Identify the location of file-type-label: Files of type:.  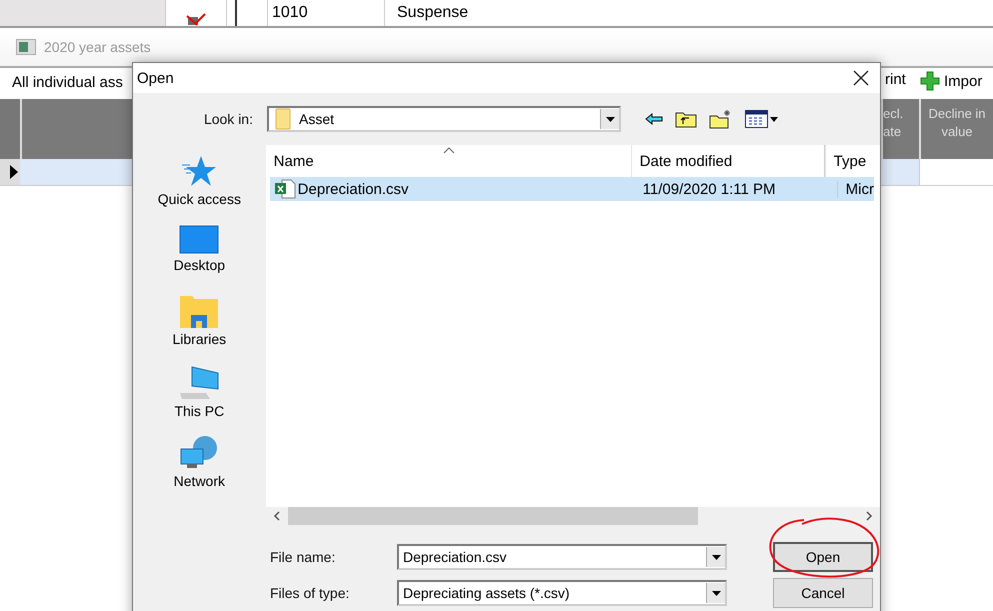
(309, 593).